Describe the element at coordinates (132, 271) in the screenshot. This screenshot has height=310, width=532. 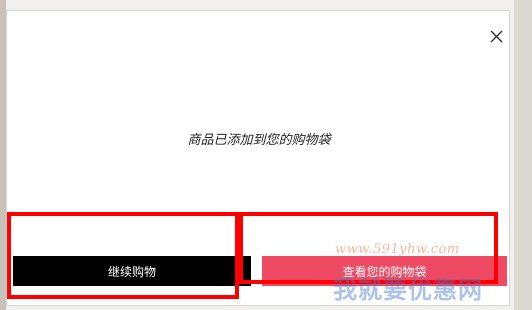
I see `continue-shopping-button: 继续购物` at that location.